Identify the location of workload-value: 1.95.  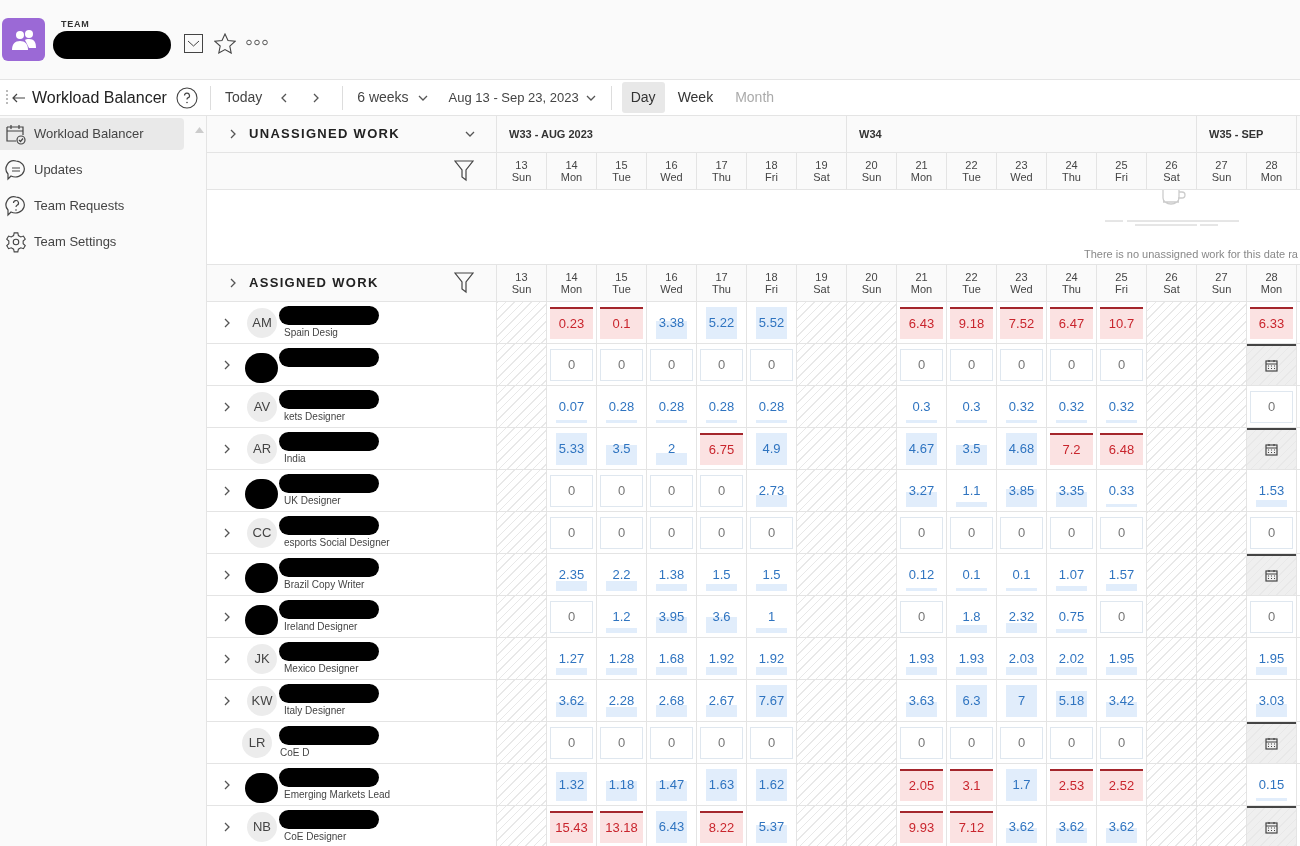
(1271, 658).